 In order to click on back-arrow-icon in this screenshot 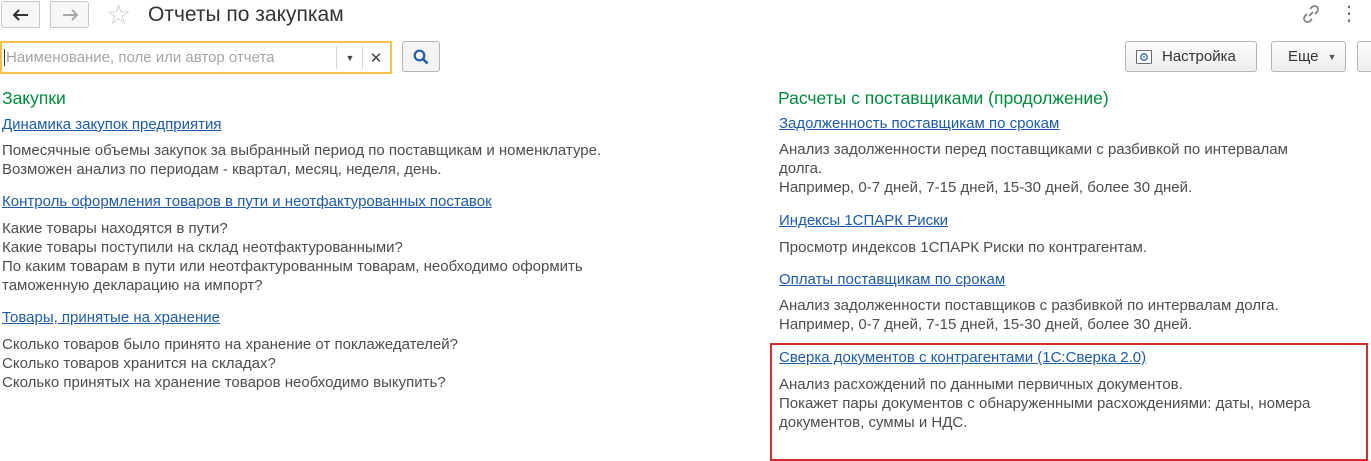, I will do `click(20, 14)`.